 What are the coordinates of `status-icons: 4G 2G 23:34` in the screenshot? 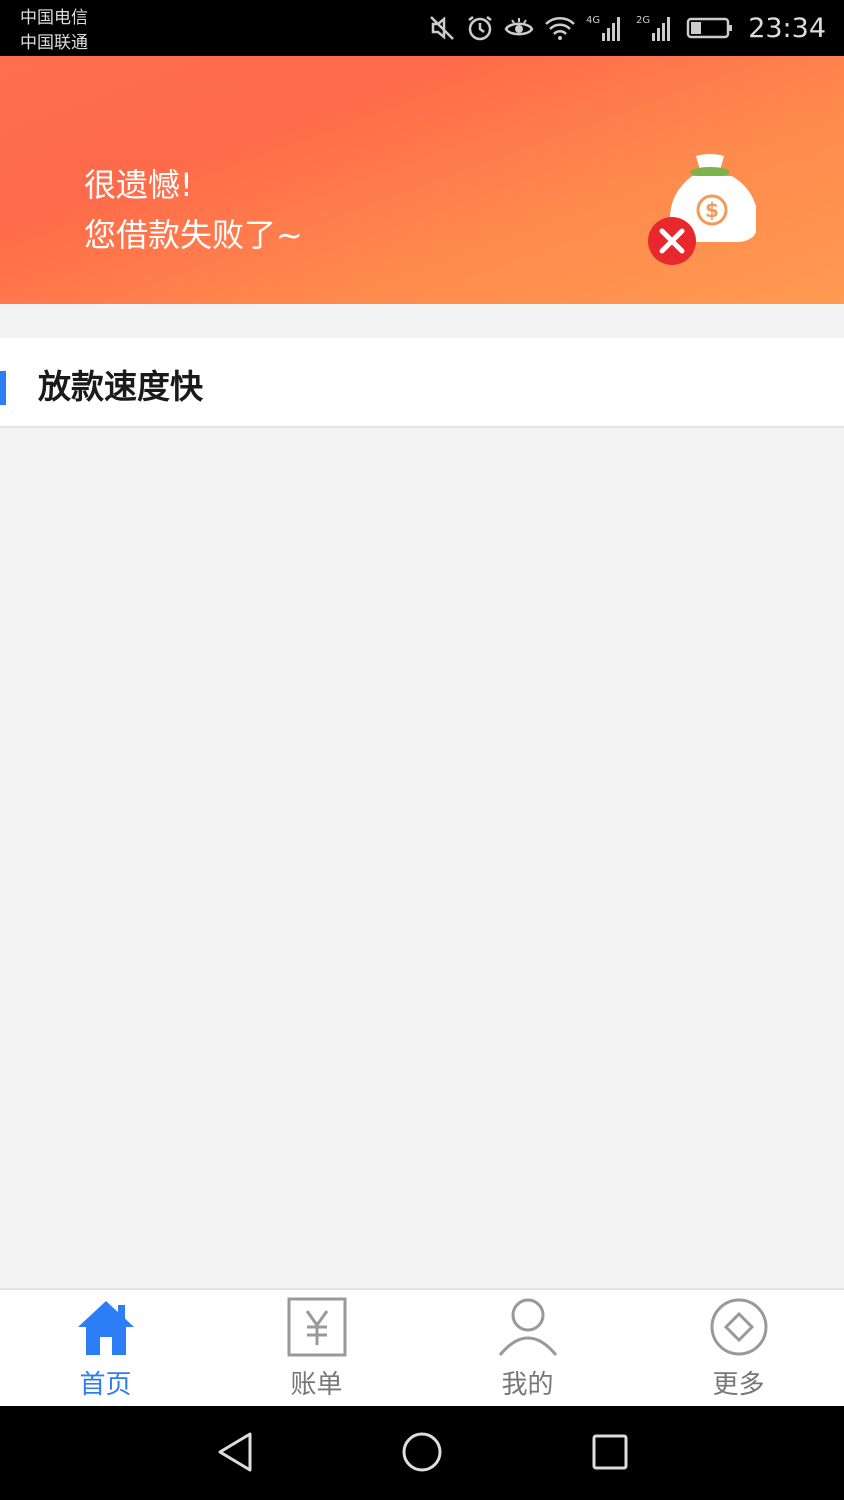 It's located at (627, 28).